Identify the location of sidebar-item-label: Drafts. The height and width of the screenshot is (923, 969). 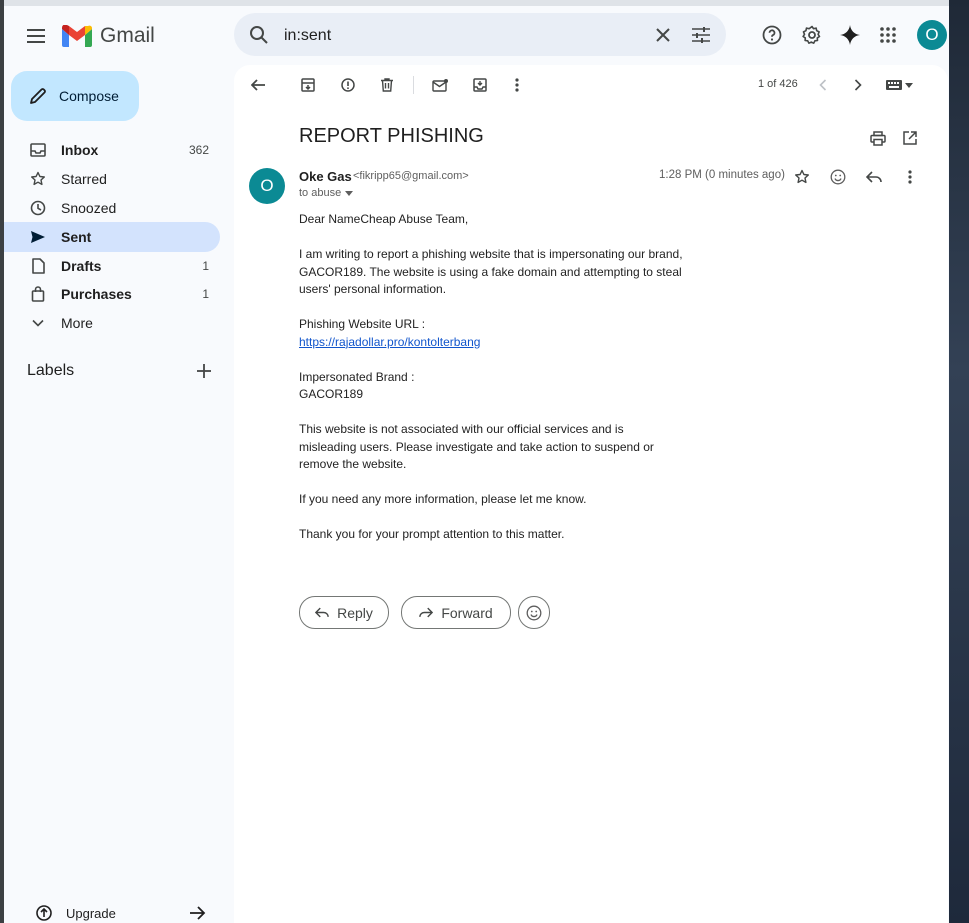
(81, 266).